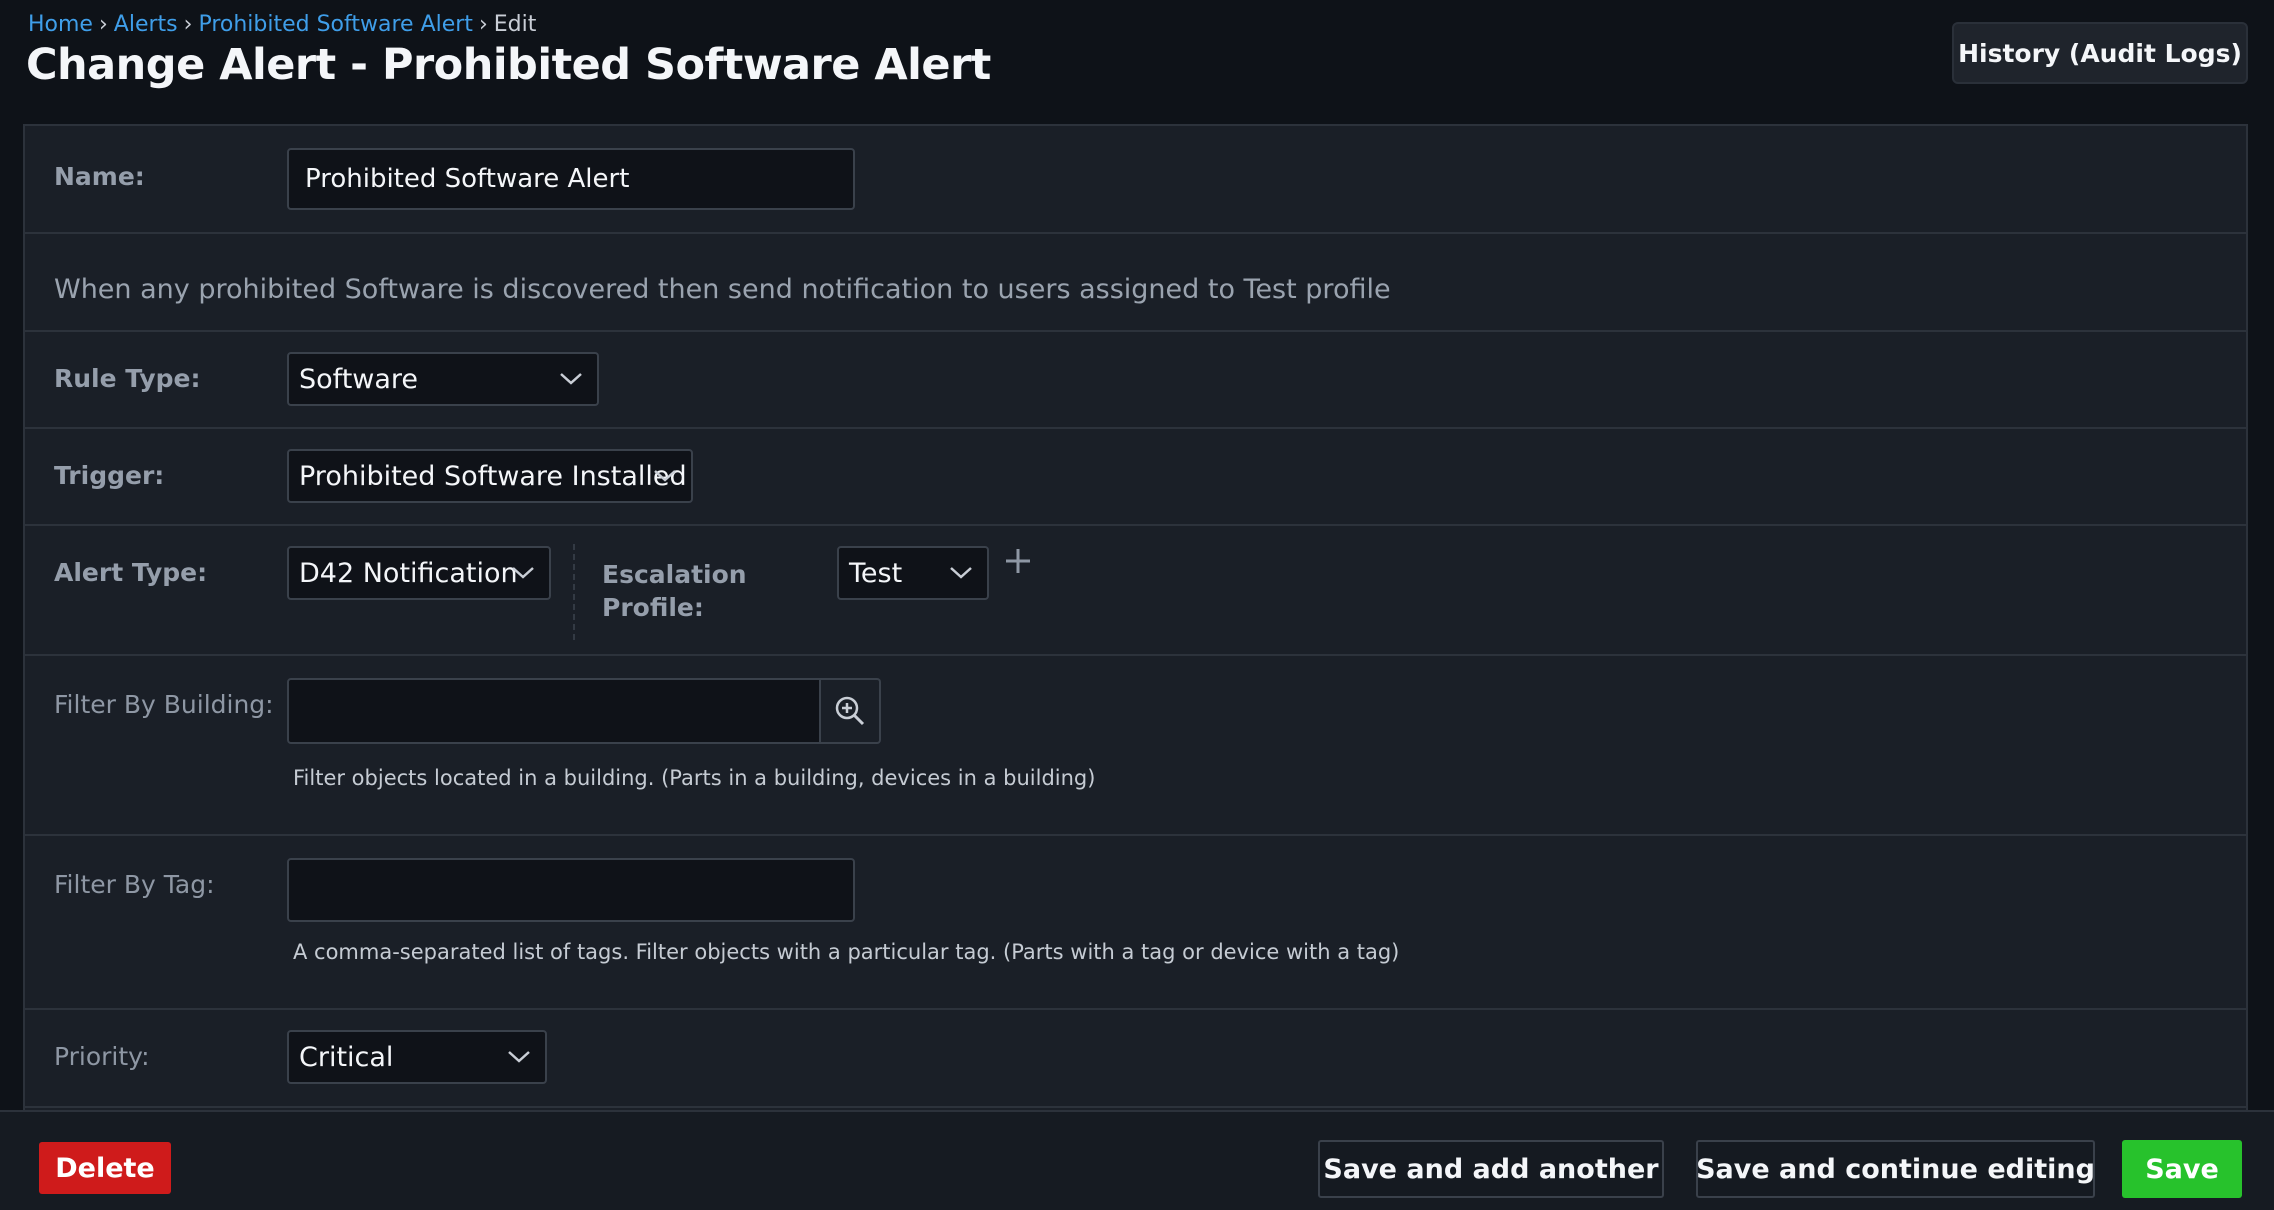  Describe the element at coordinates (574, 592) in the screenshot. I see `field-divider` at that location.